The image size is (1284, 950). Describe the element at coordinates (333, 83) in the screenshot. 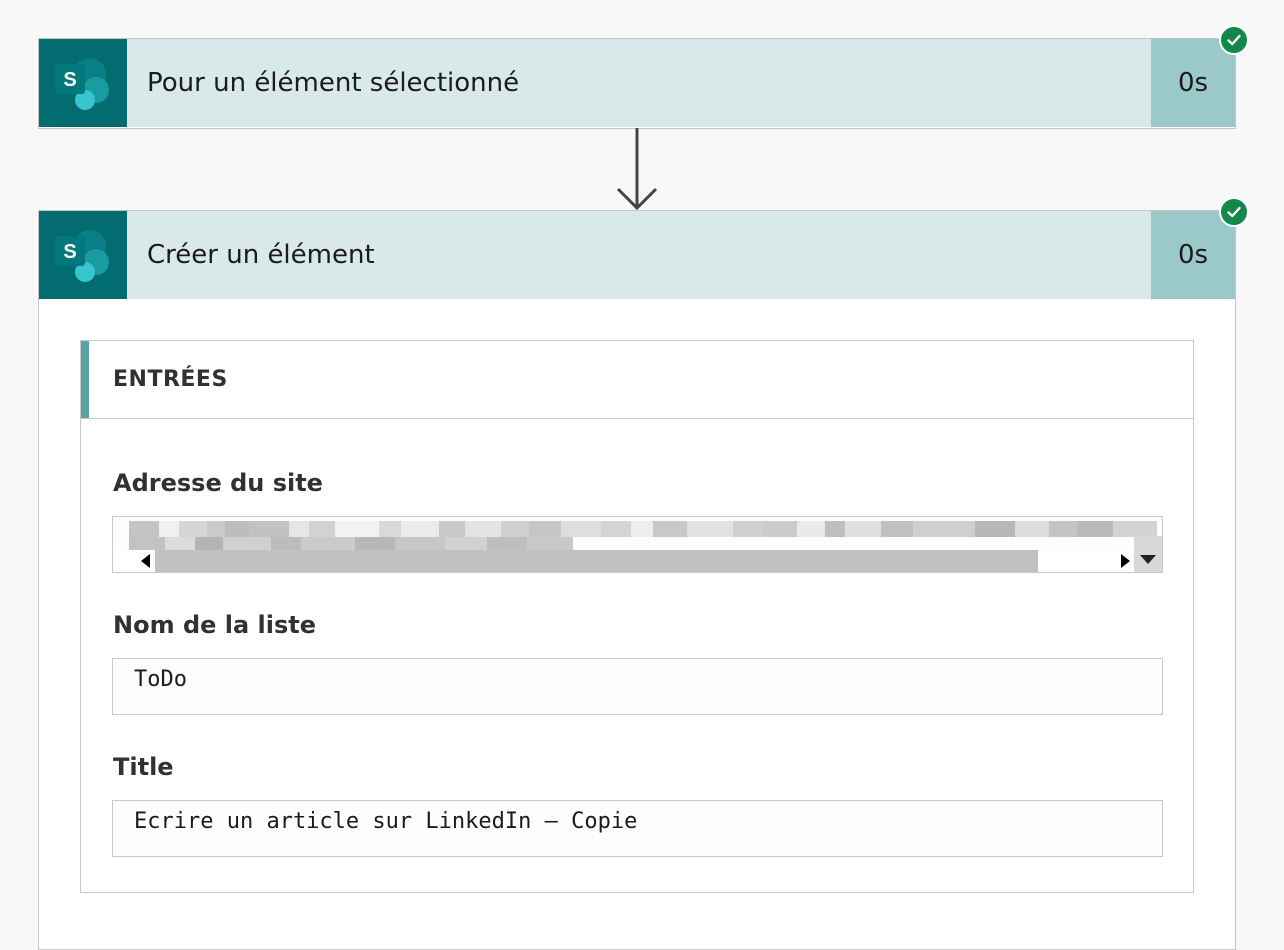

I see `step-title: Pour un élément sélectionné` at that location.